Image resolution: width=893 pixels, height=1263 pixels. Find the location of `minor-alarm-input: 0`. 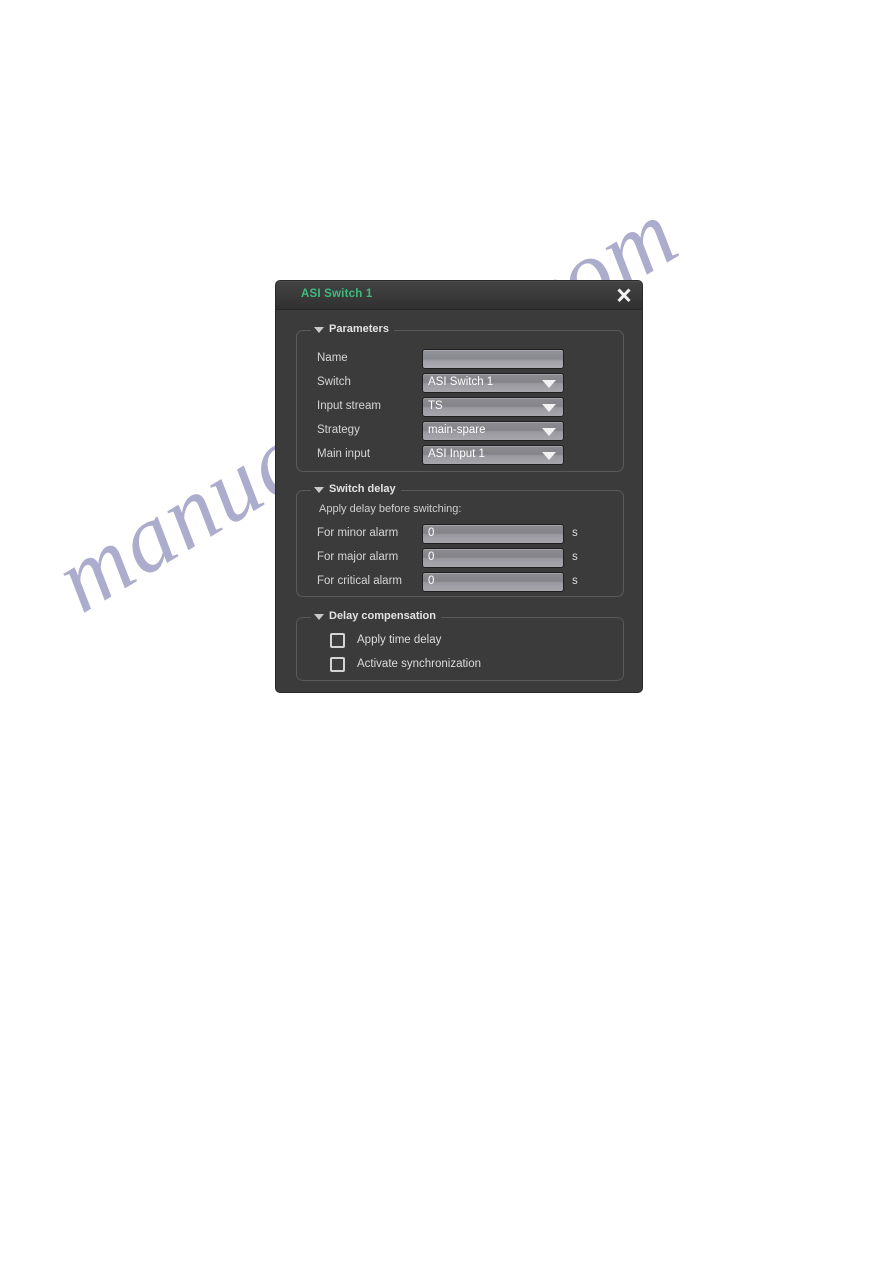

minor-alarm-input: 0 is located at coordinates (493, 534).